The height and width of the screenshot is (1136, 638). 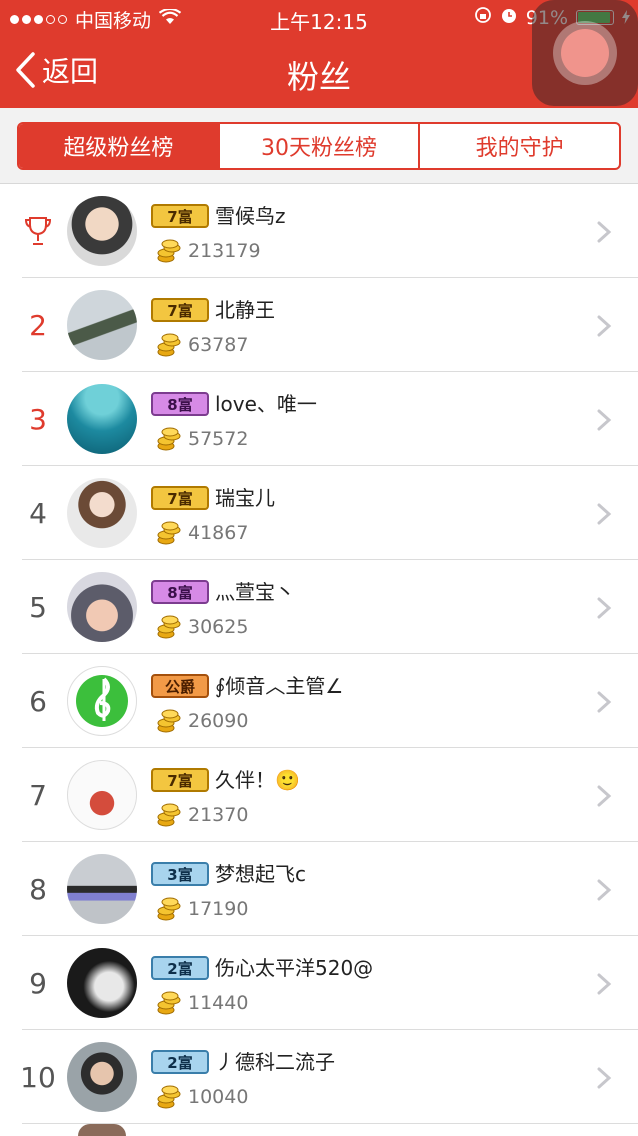 What do you see at coordinates (218, 533) in the screenshot?
I see `coin-count: 41867` at bounding box center [218, 533].